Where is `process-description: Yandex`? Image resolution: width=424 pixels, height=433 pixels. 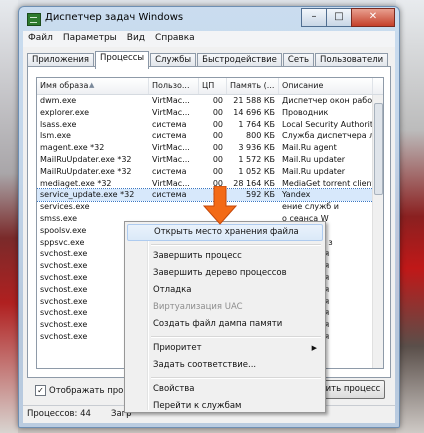
process-description: Yandex is located at coordinates (296, 195).